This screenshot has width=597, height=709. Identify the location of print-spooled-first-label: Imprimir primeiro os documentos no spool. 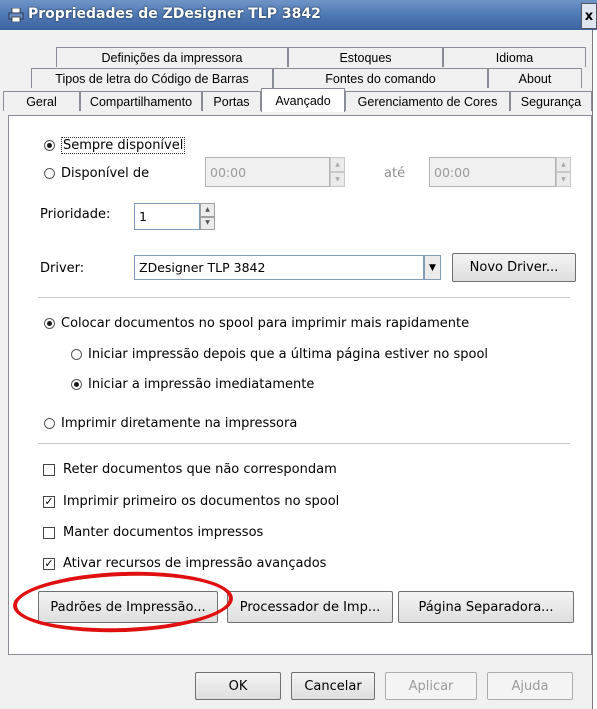
(201, 501).